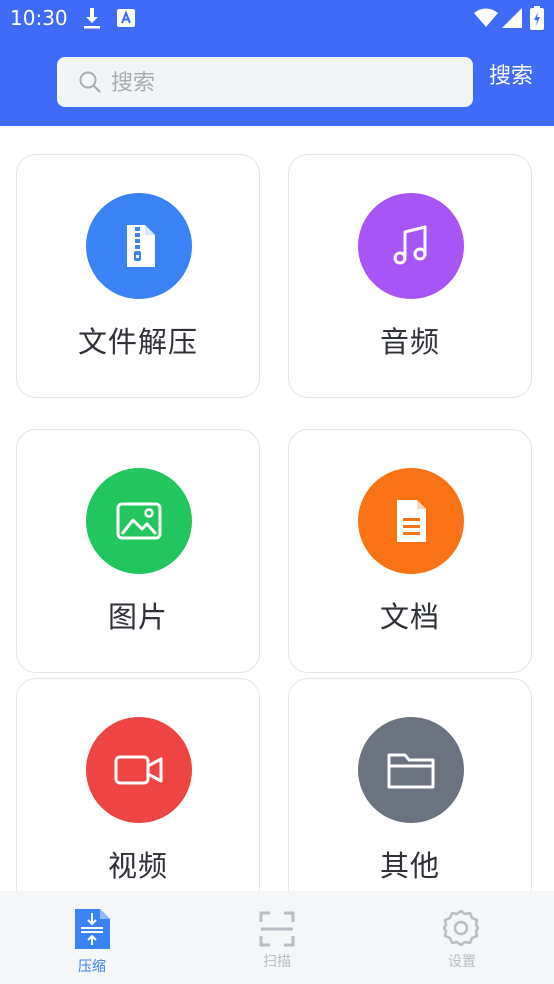 The width and height of the screenshot is (554, 984). What do you see at coordinates (409, 866) in the screenshot?
I see `category-label: 其他` at bounding box center [409, 866].